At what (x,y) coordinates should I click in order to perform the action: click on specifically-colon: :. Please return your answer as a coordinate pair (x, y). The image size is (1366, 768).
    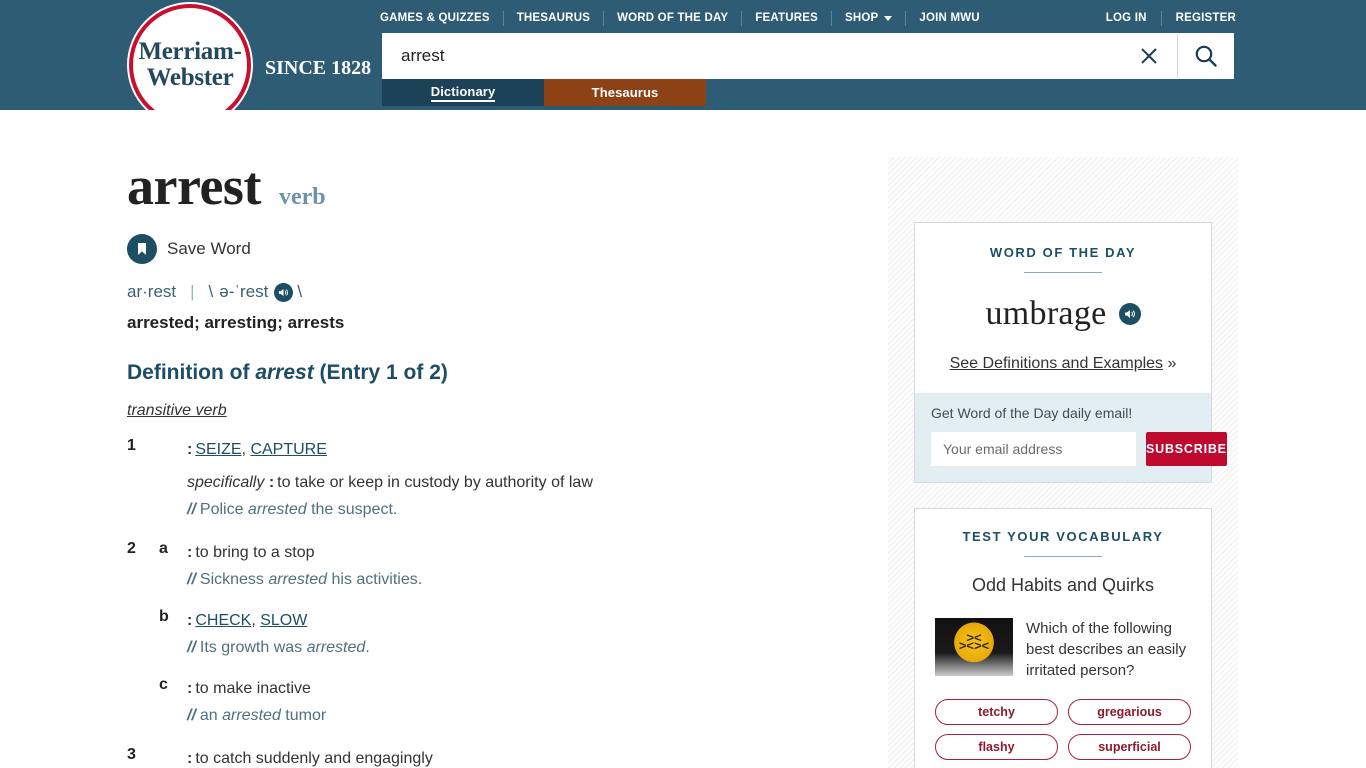
    Looking at the image, I should click on (271, 482).